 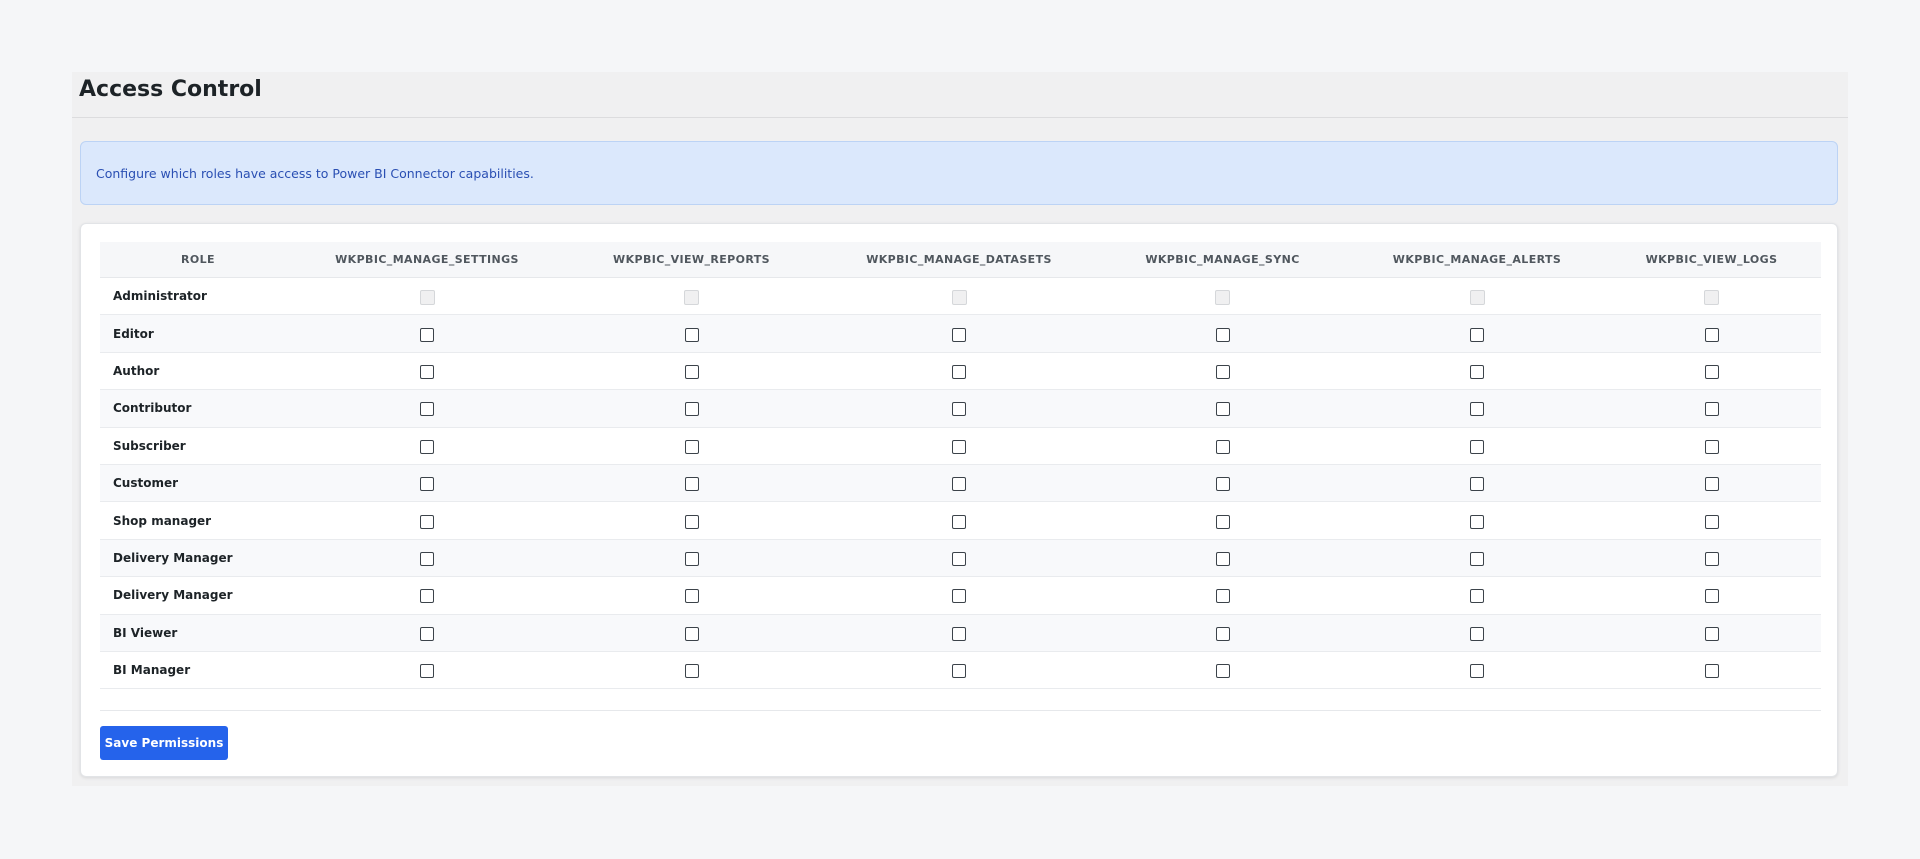 I want to click on role-name: Subscriber, so click(x=198, y=446).